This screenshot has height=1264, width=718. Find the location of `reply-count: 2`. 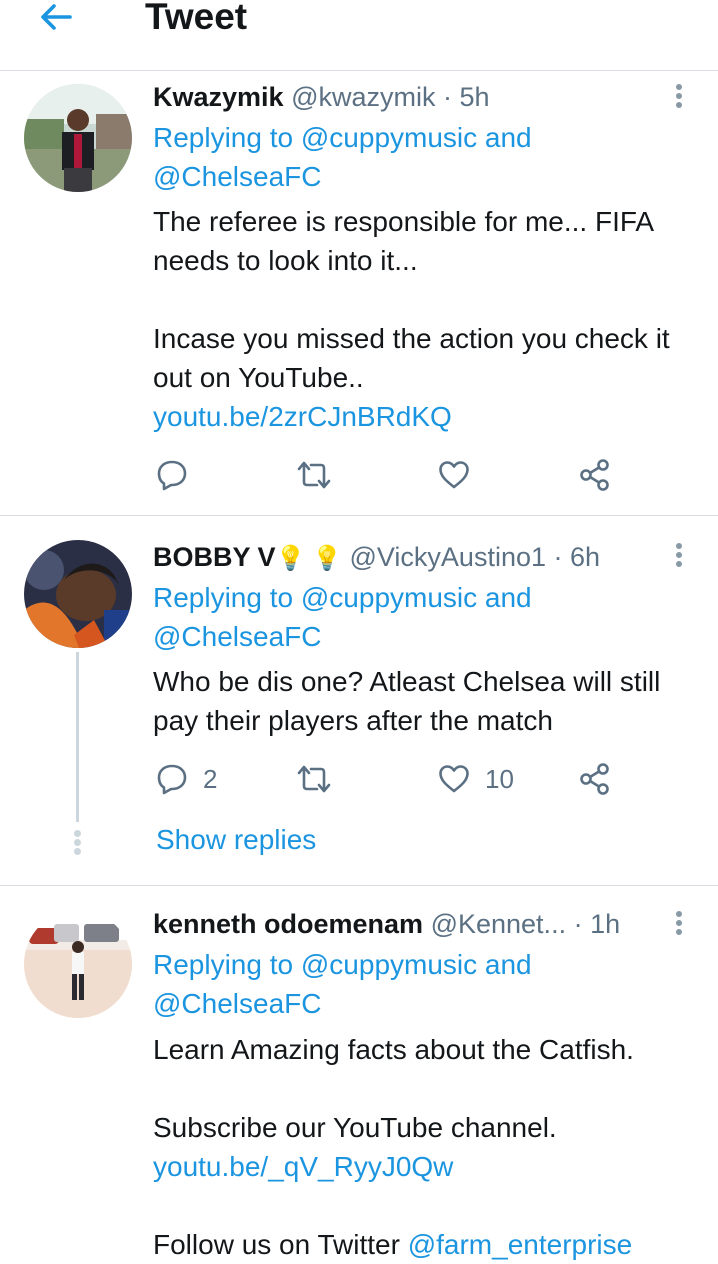

reply-count: 2 is located at coordinates (210, 778).